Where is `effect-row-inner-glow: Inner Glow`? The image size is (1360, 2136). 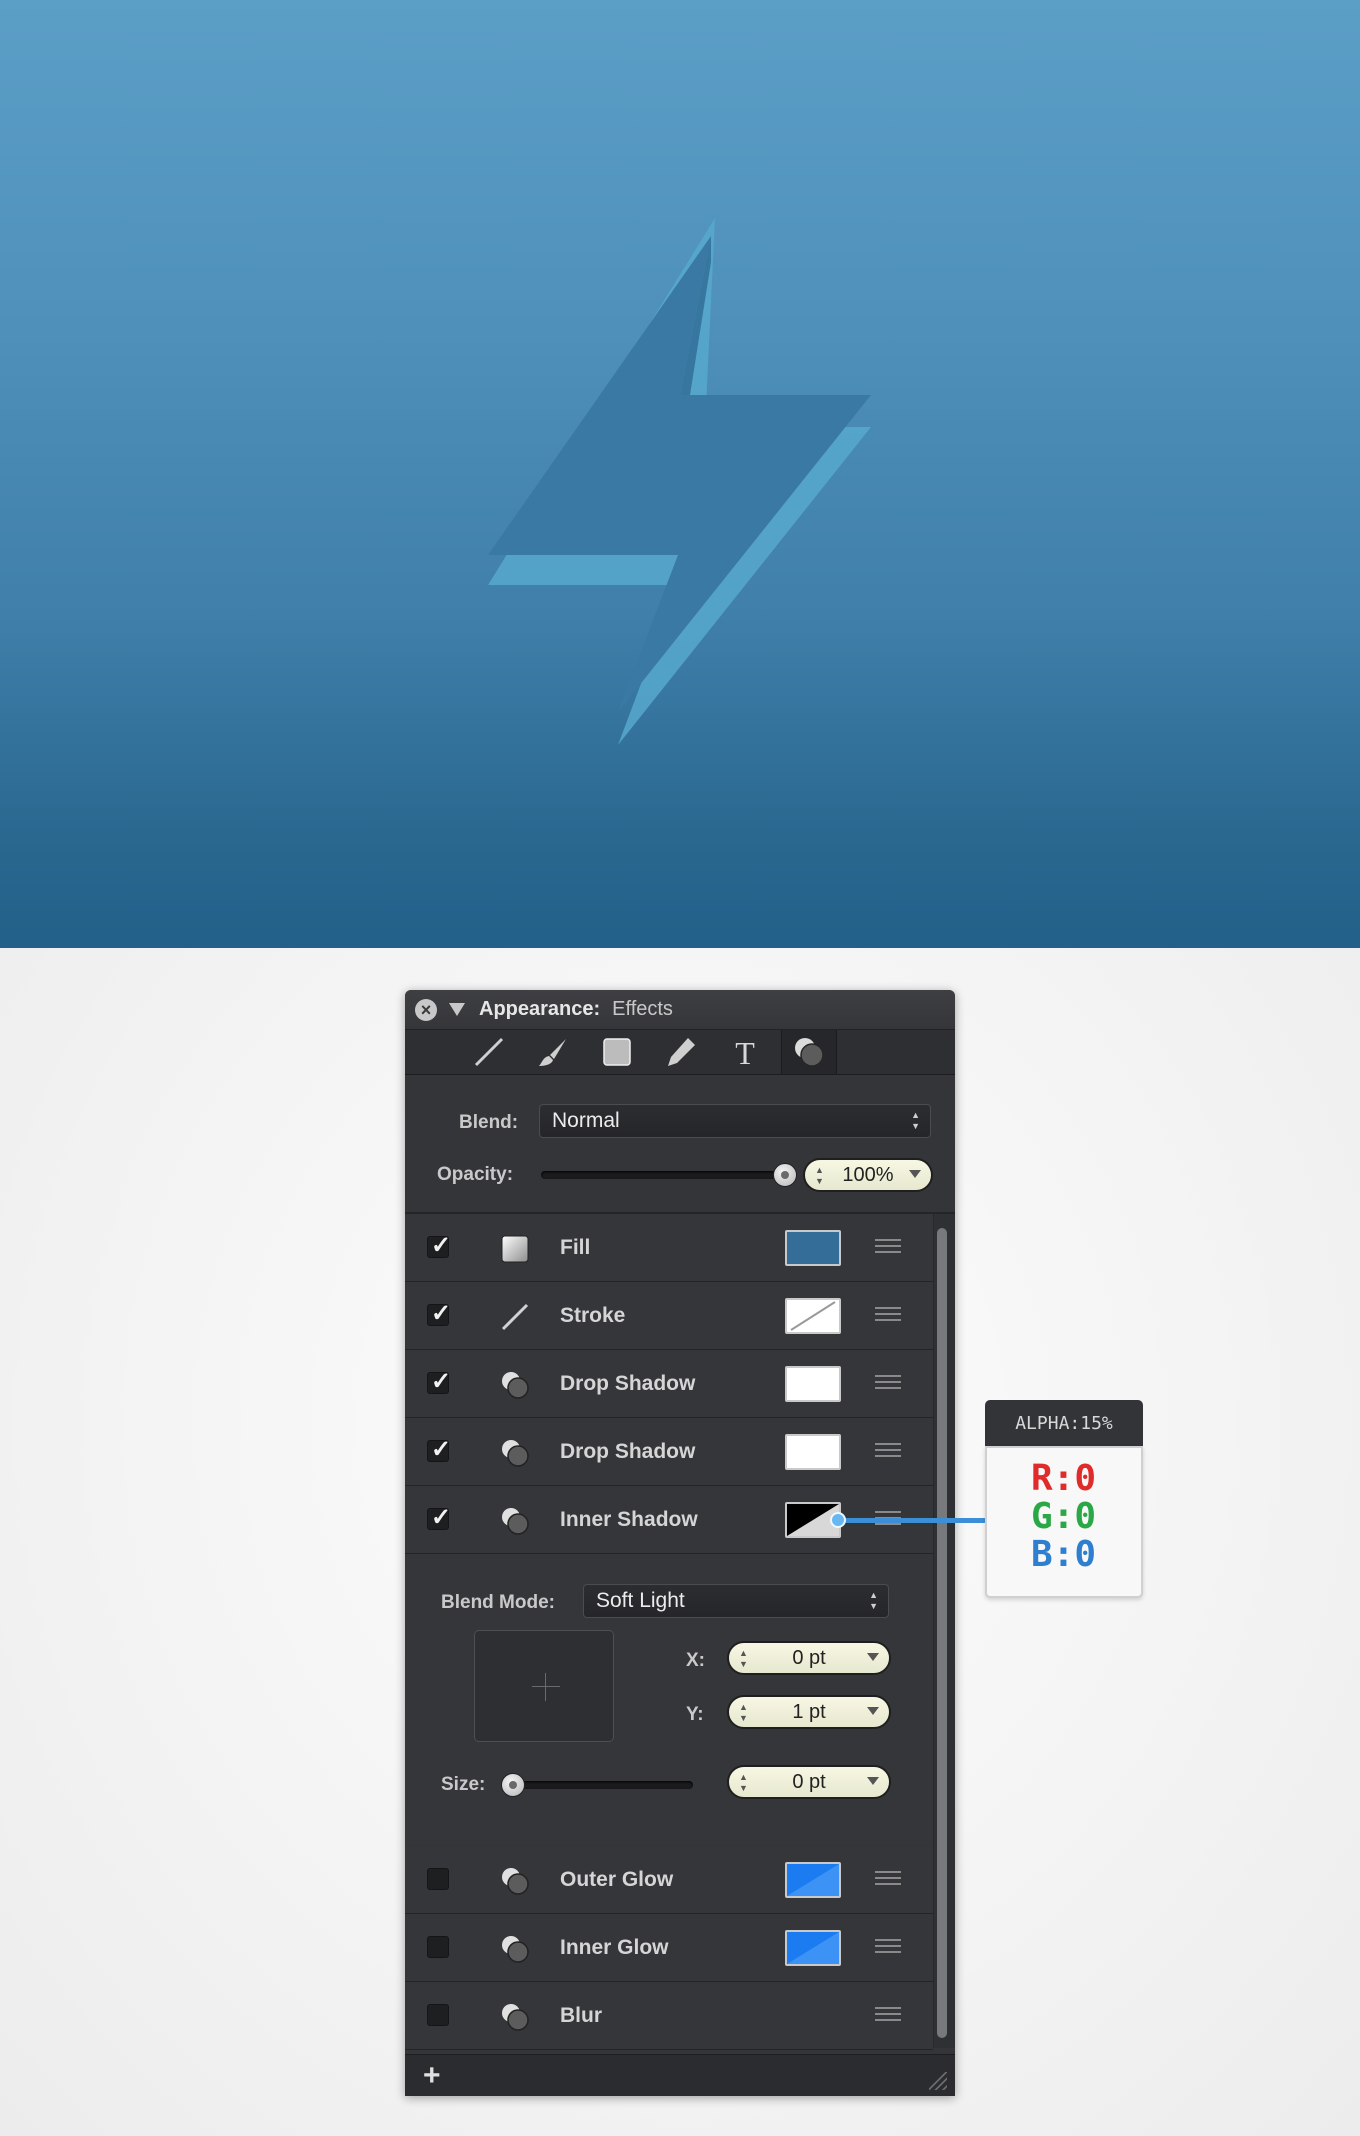
effect-row-inner-glow: Inner Glow is located at coordinates (669, 1948).